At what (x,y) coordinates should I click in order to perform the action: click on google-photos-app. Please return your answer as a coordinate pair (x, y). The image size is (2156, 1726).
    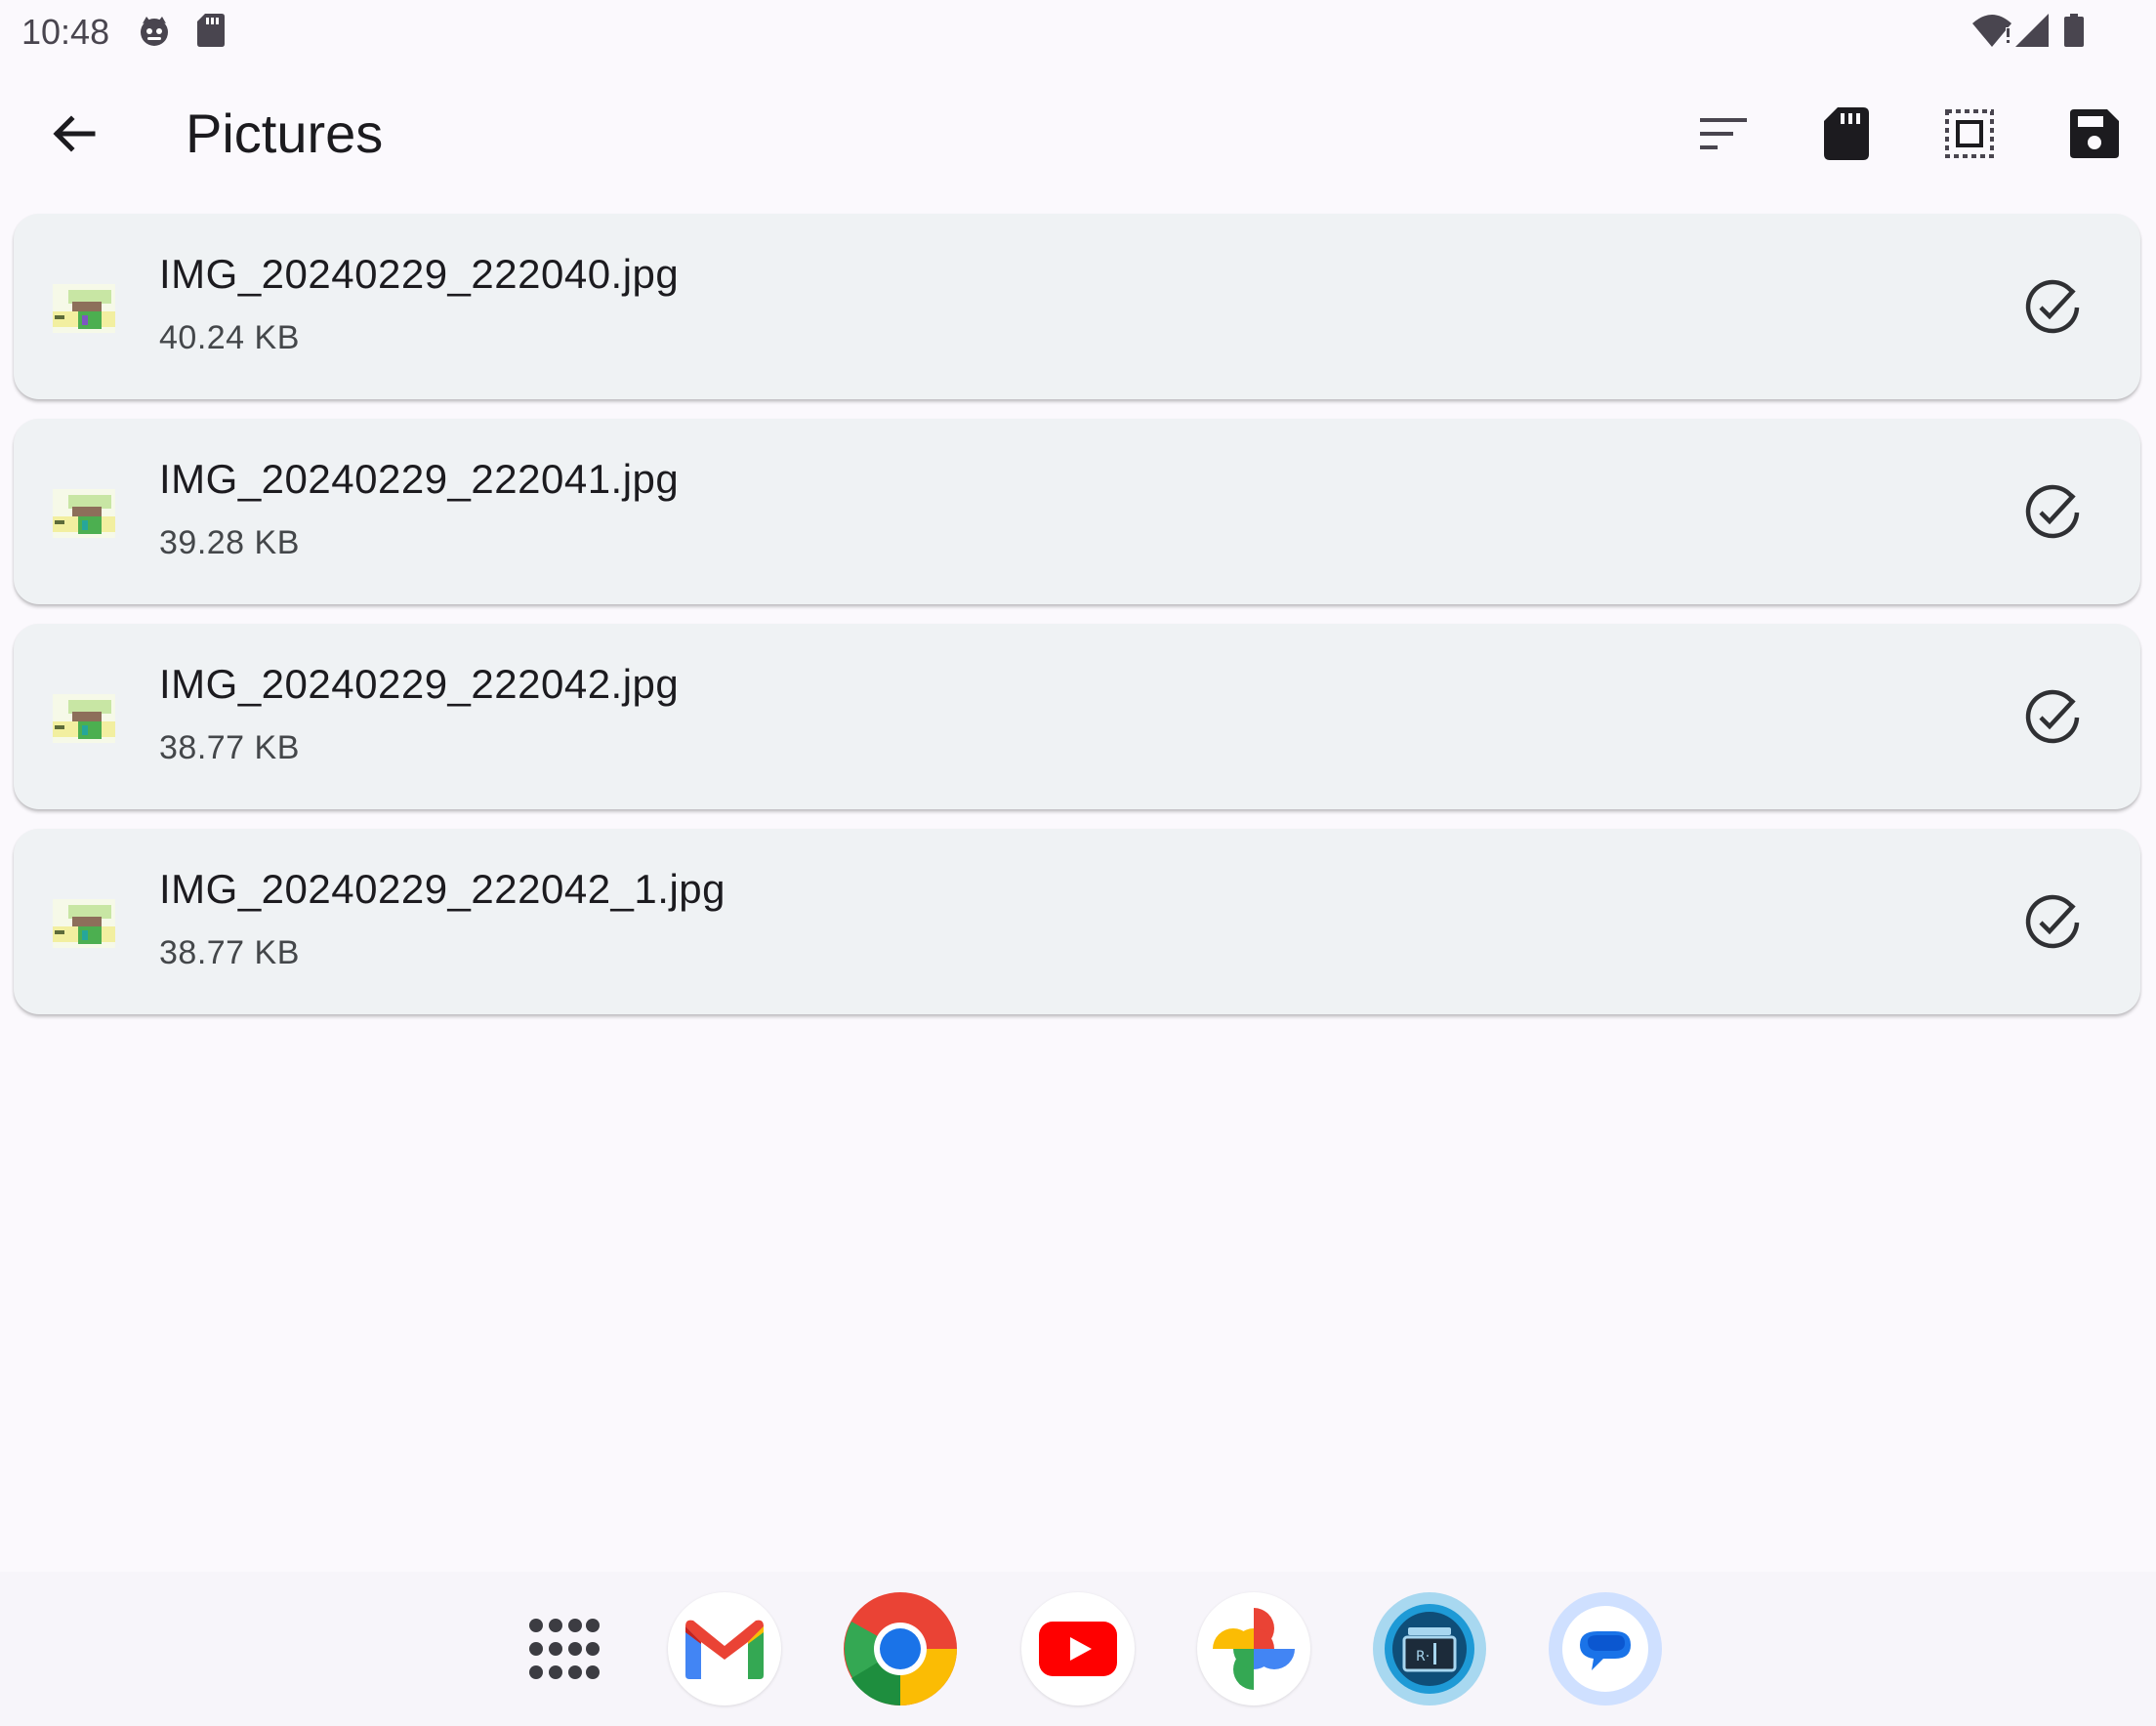
    Looking at the image, I should click on (1254, 1648).